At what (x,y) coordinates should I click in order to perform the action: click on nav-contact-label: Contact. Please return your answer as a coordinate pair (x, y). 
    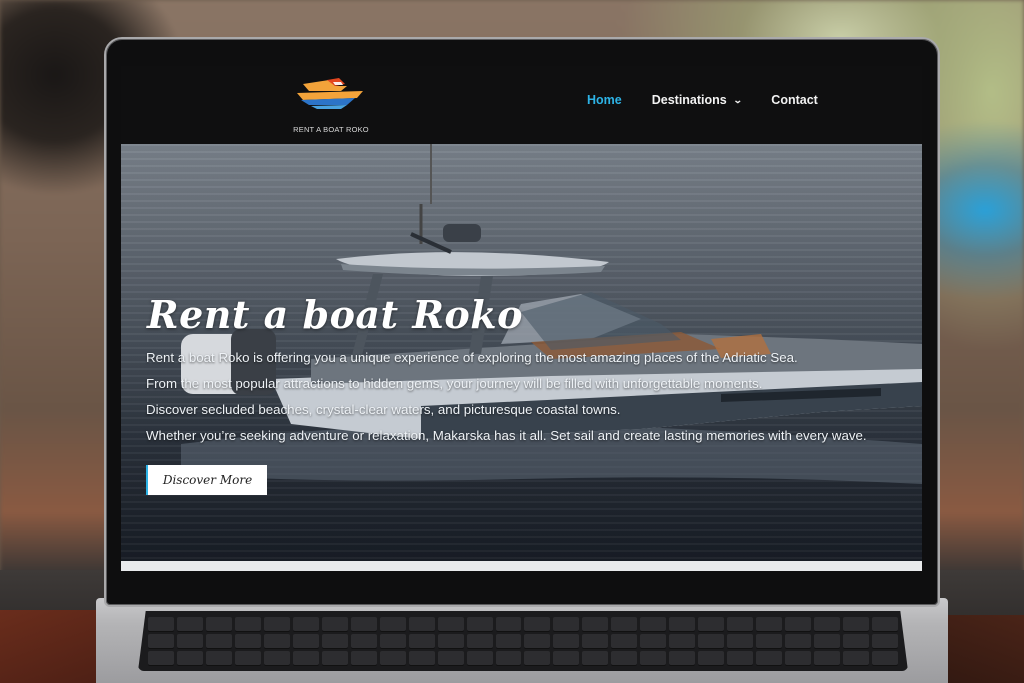
    Looking at the image, I should click on (794, 100).